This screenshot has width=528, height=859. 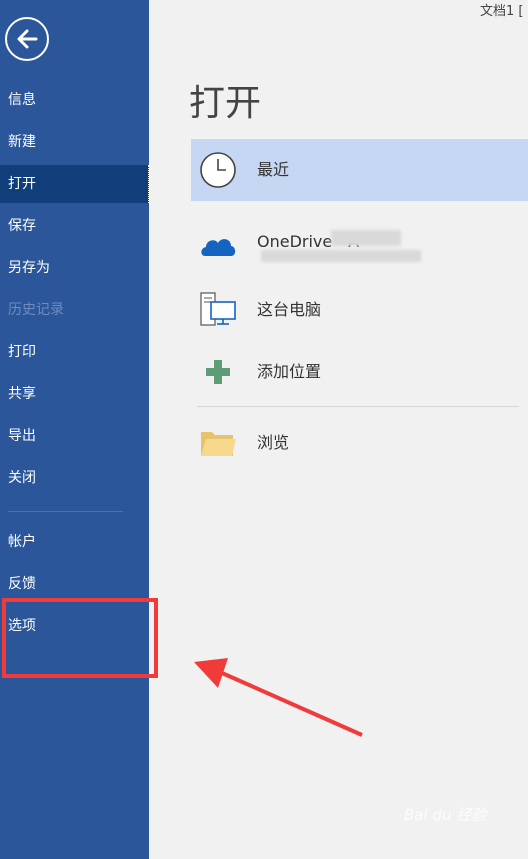 What do you see at coordinates (273, 169) in the screenshot?
I see `location-label: 最近` at bounding box center [273, 169].